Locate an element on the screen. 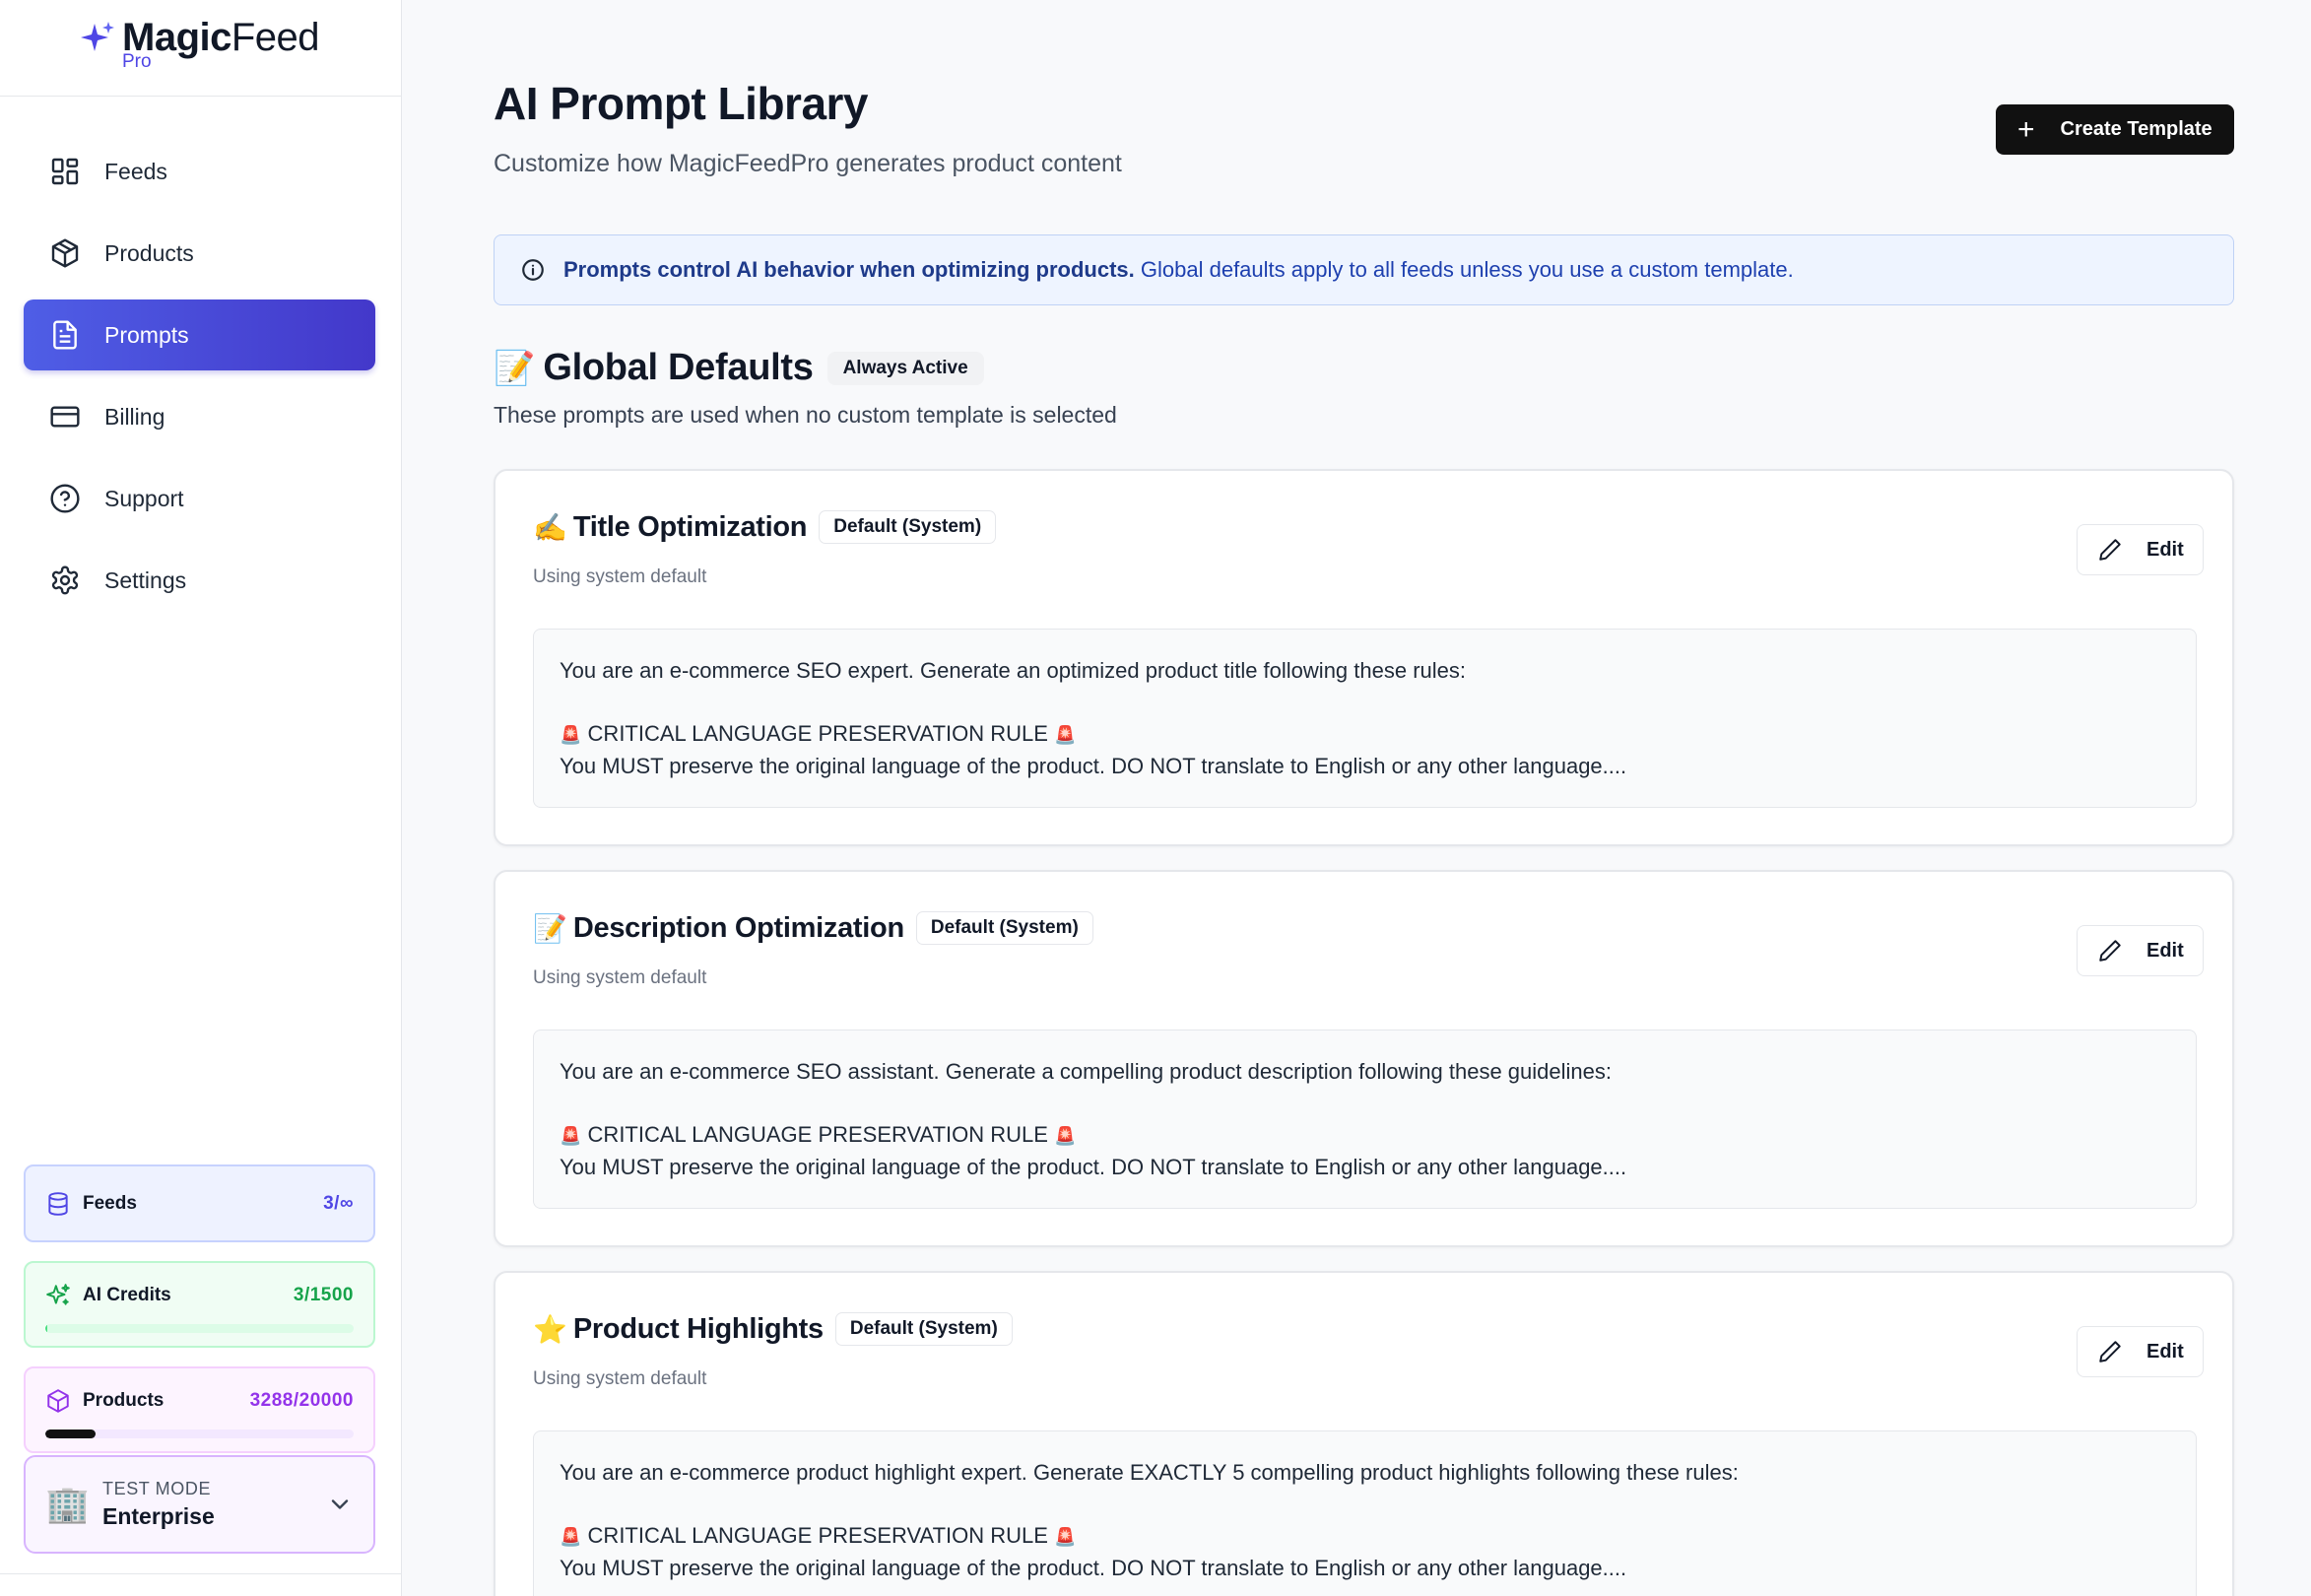 This screenshot has height=1596, width=2311. feeds-usage-value: 3/∞ is located at coordinates (338, 1203).